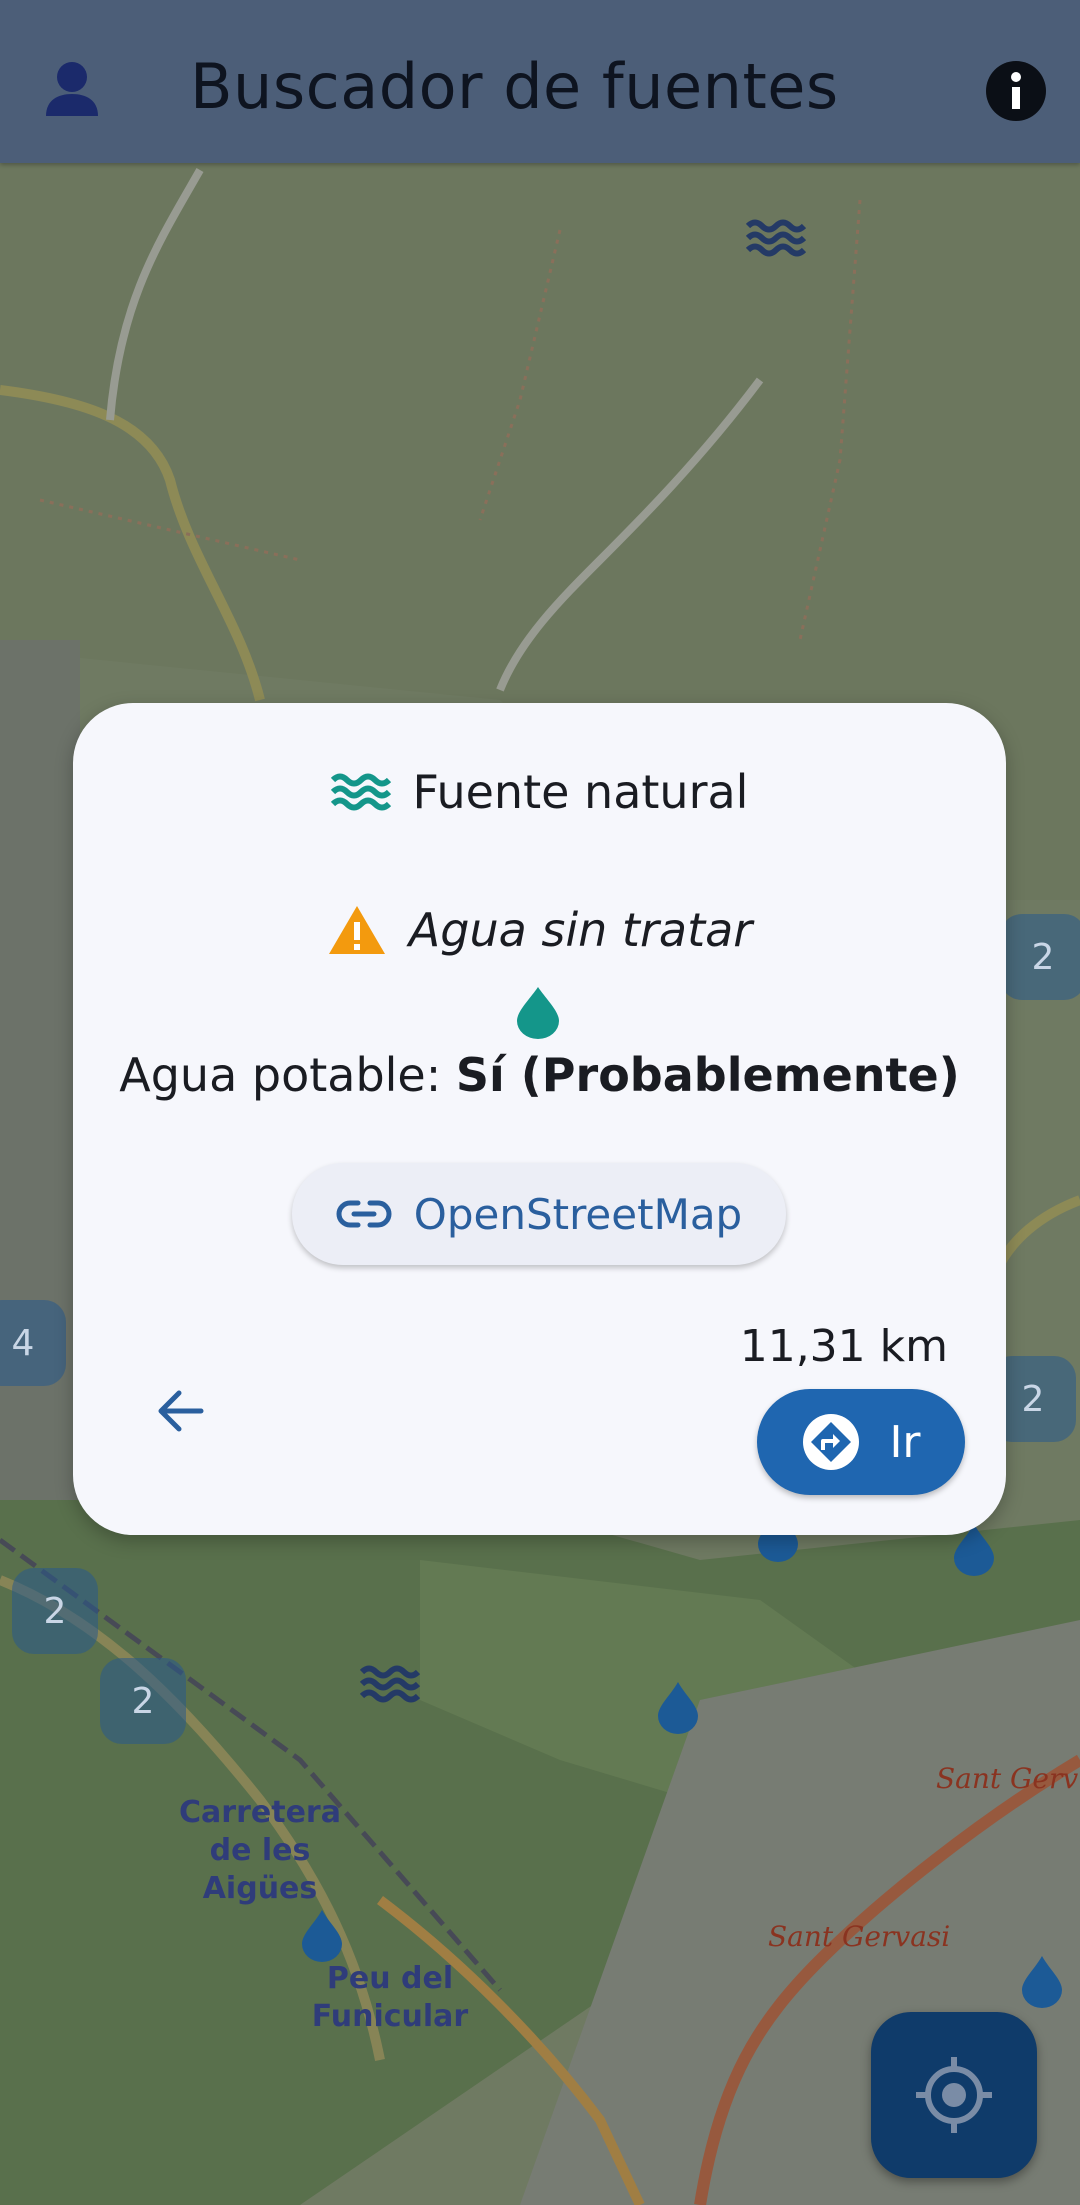  What do you see at coordinates (181, 1411) in the screenshot?
I see `arrow-back-icon` at bounding box center [181, 1411].